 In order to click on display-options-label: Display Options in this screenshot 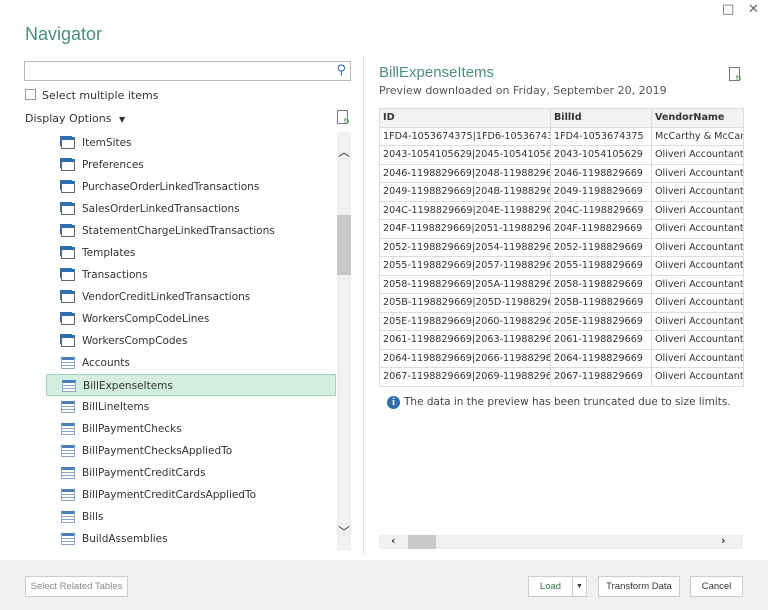, I will do `click(68, 118)`.